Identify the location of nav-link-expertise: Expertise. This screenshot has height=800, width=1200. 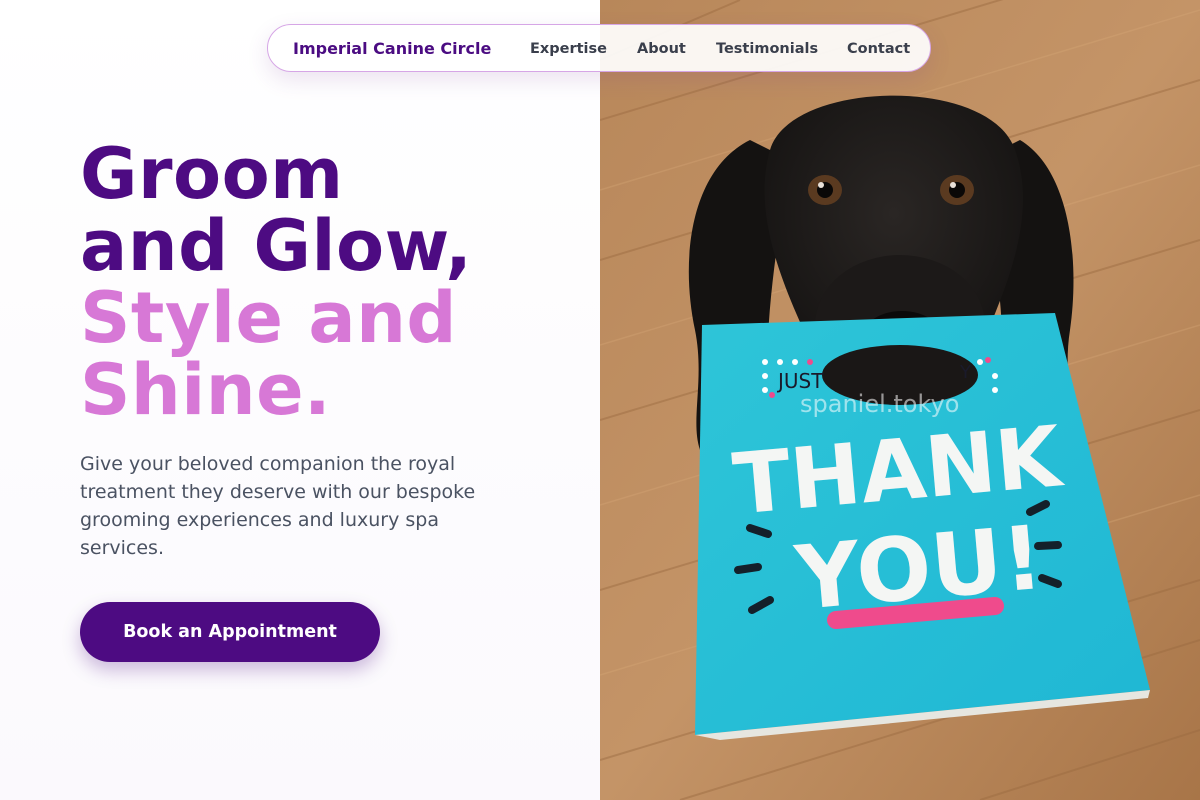
(568, 49).